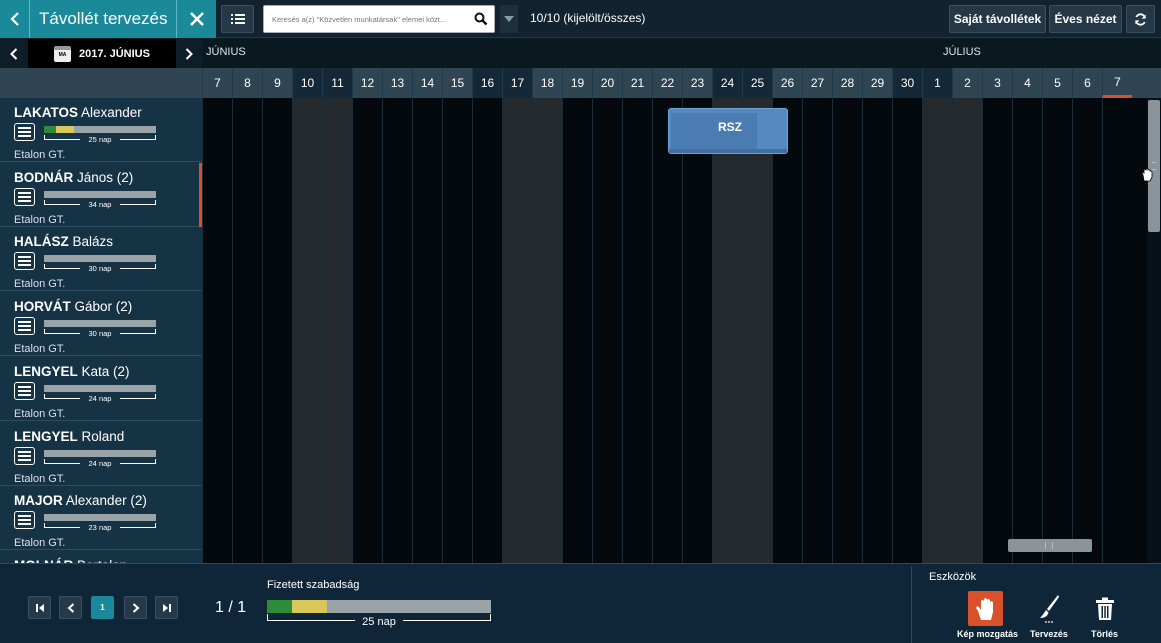 This screenshot has width=1161, height=643. I want to click on employee-name: LENGYEL Roland, so click(69, 436).